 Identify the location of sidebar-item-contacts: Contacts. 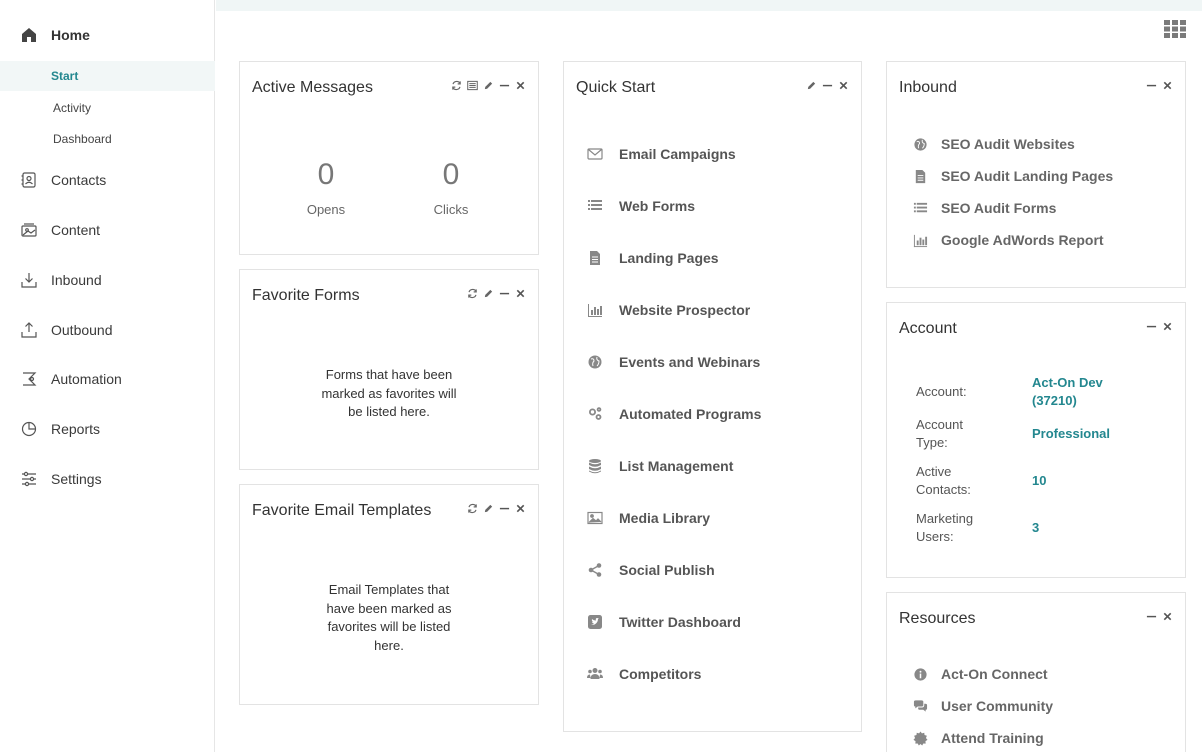
(107, 180).